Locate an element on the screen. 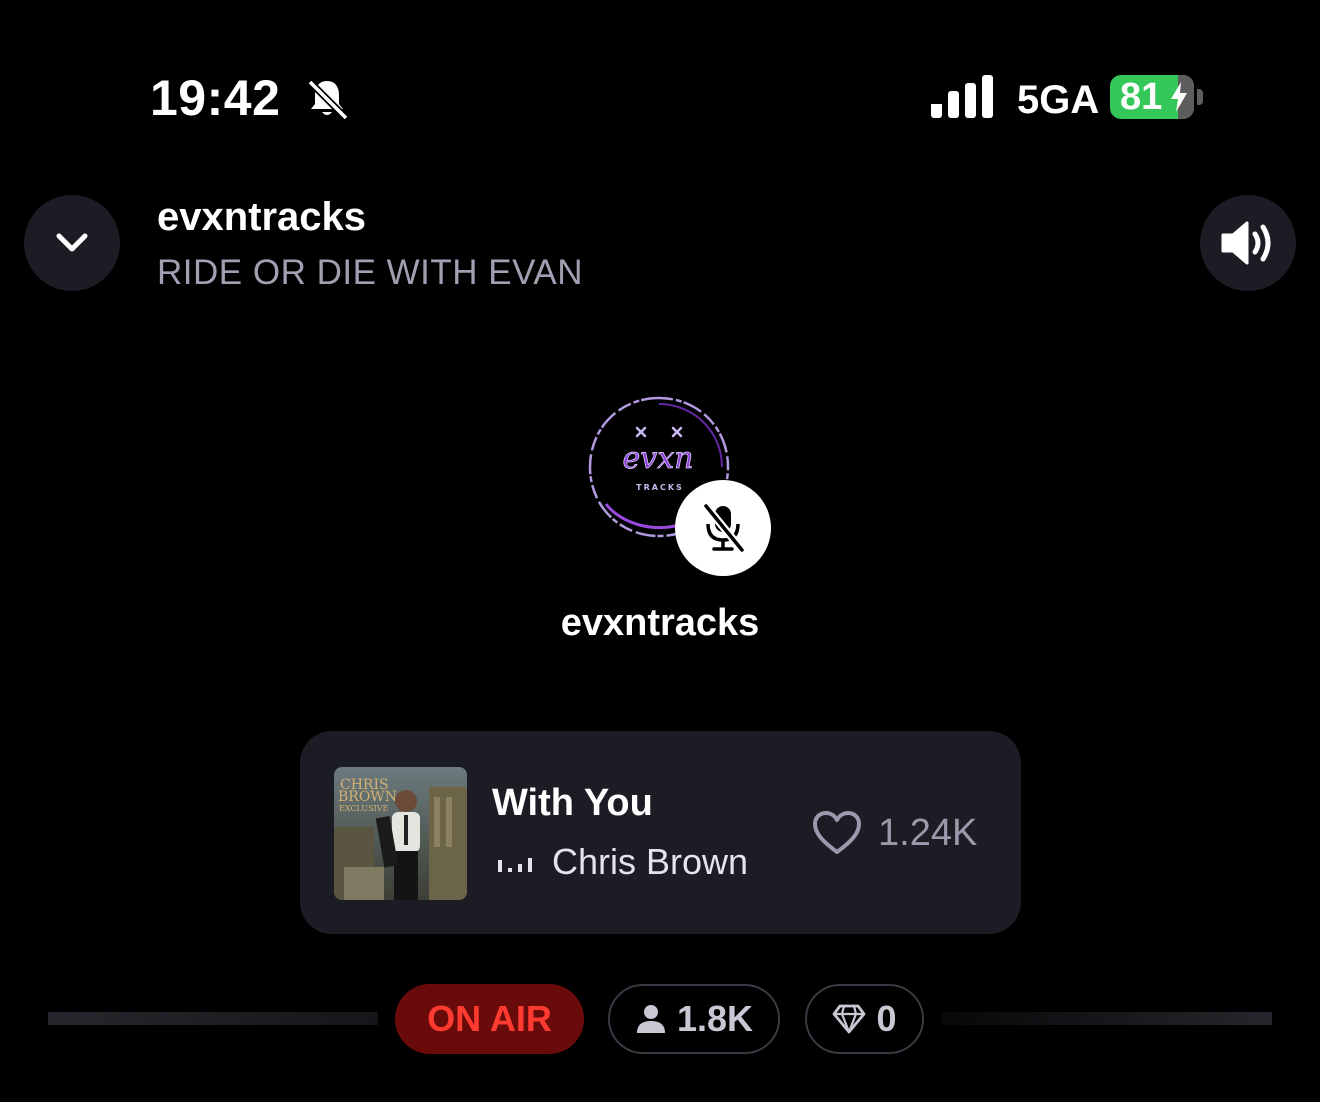 The image size is (1320, 1102). status-time: 19:42 is located at coordinates (215, 98).